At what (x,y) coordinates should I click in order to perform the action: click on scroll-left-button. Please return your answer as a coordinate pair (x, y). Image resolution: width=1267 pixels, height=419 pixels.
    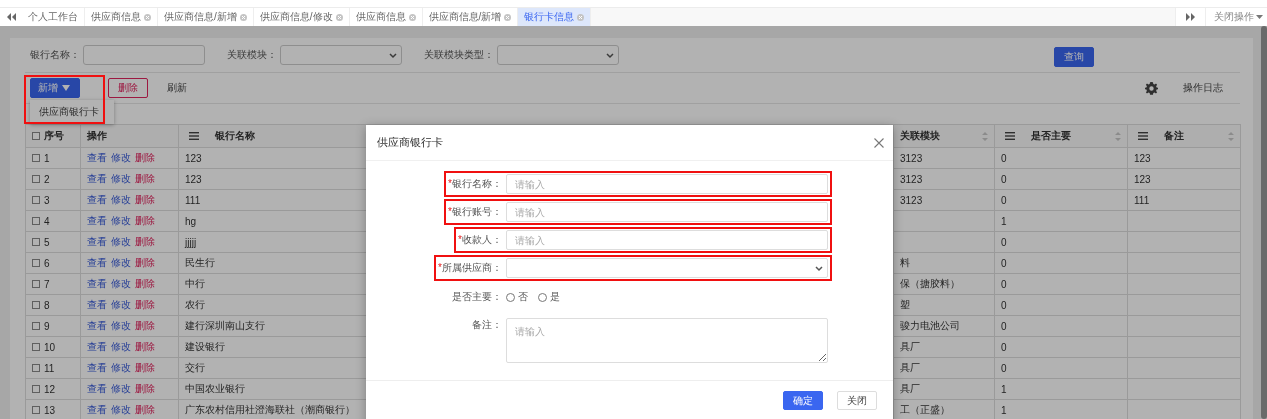
    Looking at the image, I should click on (11, 17).